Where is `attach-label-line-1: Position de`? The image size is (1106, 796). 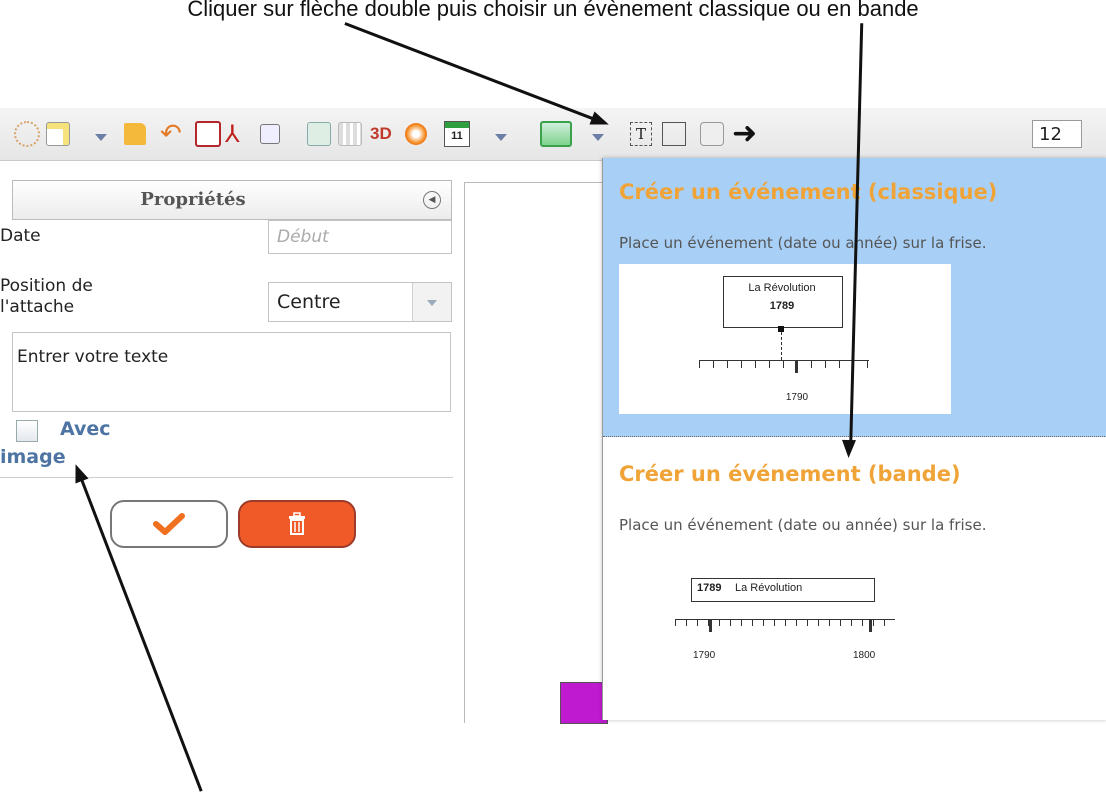
attach-label-line-1: Position de is located at coordinates (46, 286).